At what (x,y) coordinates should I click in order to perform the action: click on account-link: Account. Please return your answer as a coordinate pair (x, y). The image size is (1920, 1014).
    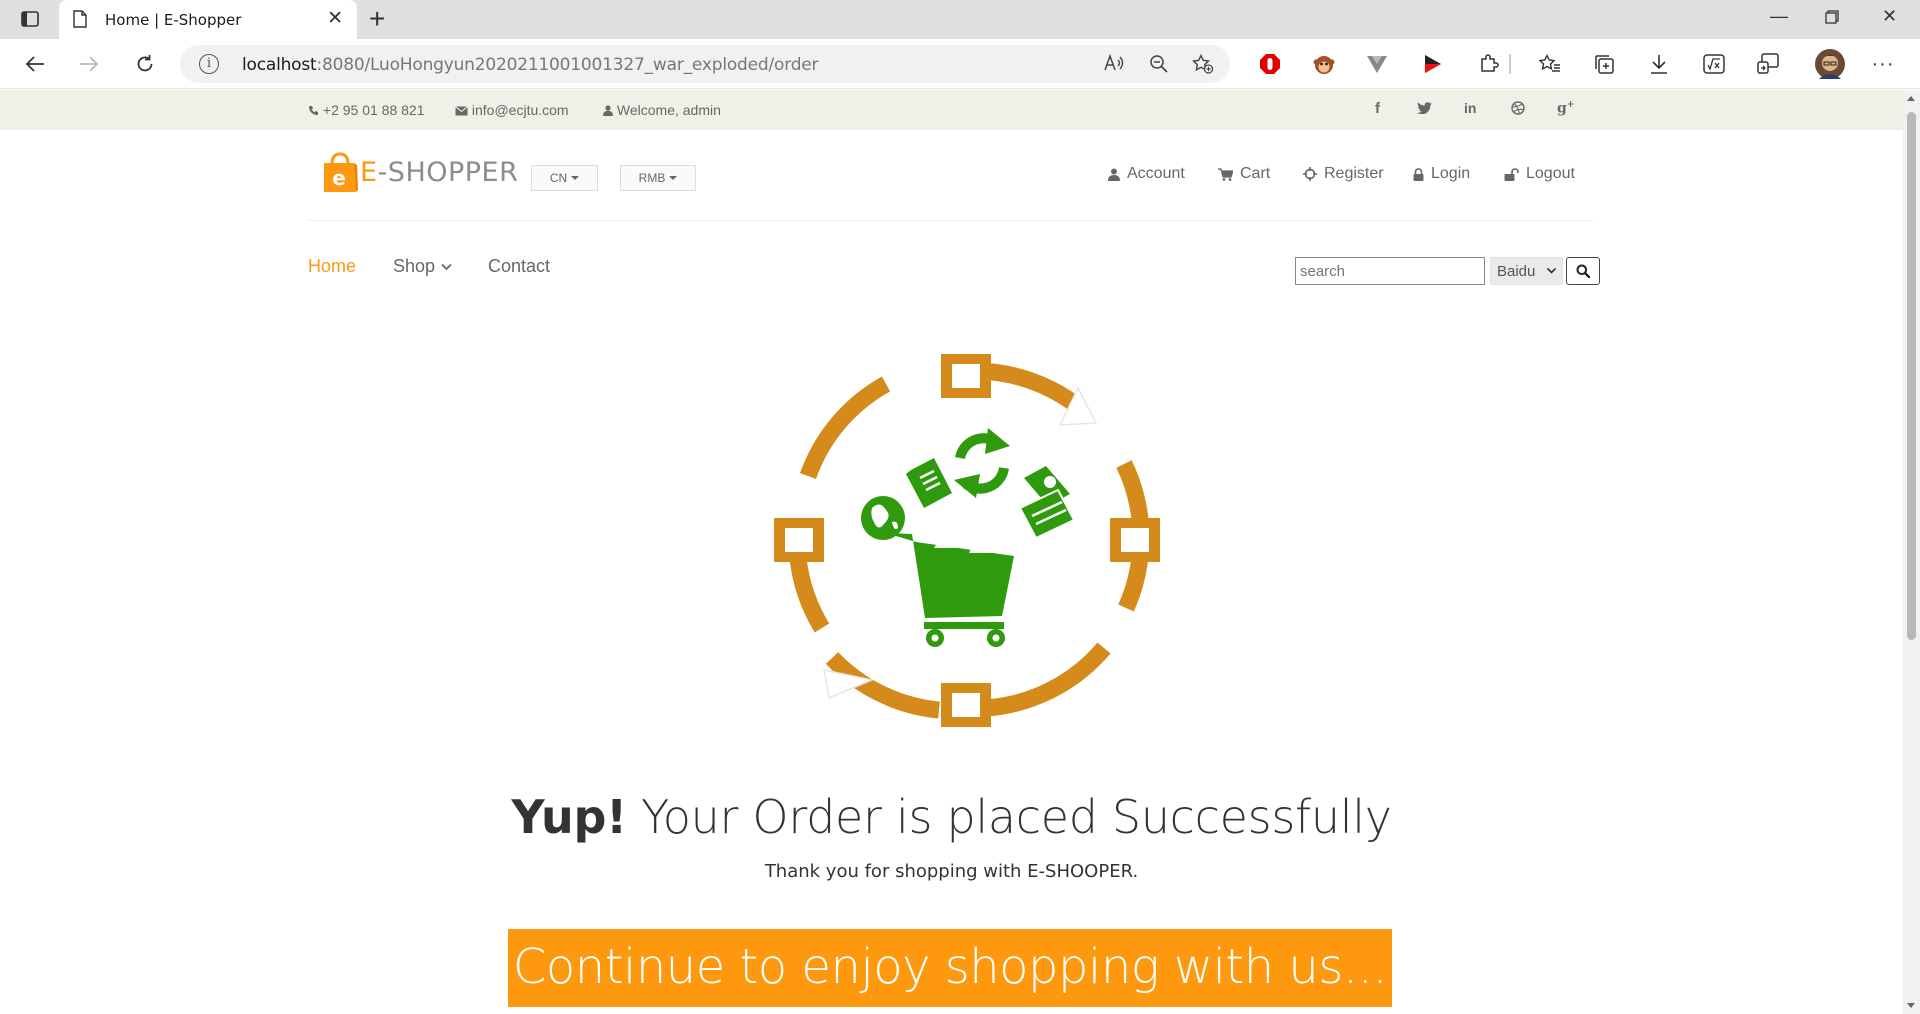
    Looking at the image, I should click on (1146, 174).